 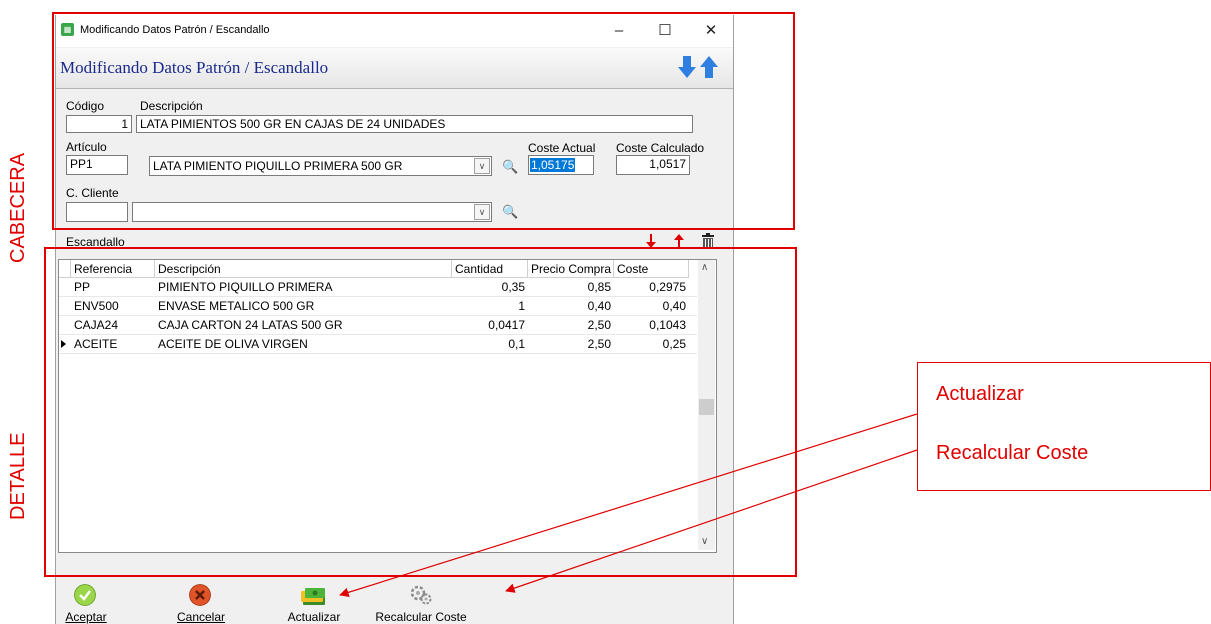 What do you see at coordinates (314, 617) in the screenshot?
I see `actualizar-label: Actualizar` at bounding box center [314, 617].